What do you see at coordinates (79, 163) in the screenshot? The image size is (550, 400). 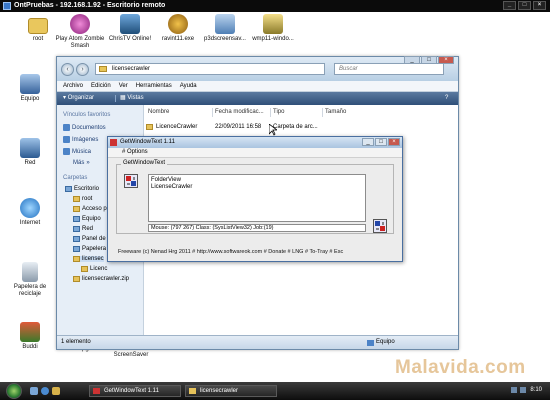 I see `nav-more-label: Más` at bounding box center [79, 163].